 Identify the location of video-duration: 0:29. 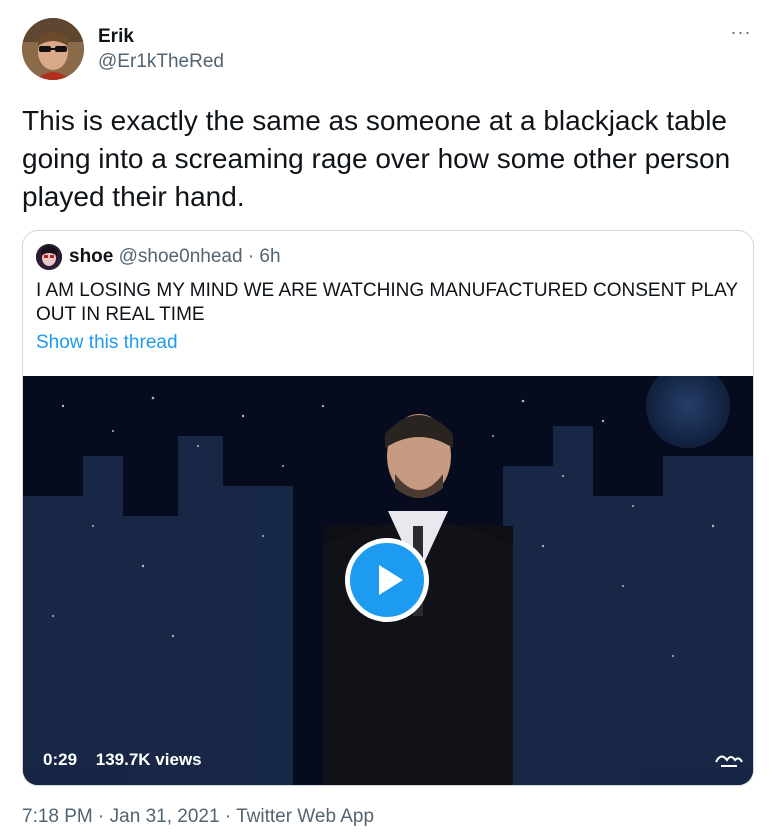
(60, 759).